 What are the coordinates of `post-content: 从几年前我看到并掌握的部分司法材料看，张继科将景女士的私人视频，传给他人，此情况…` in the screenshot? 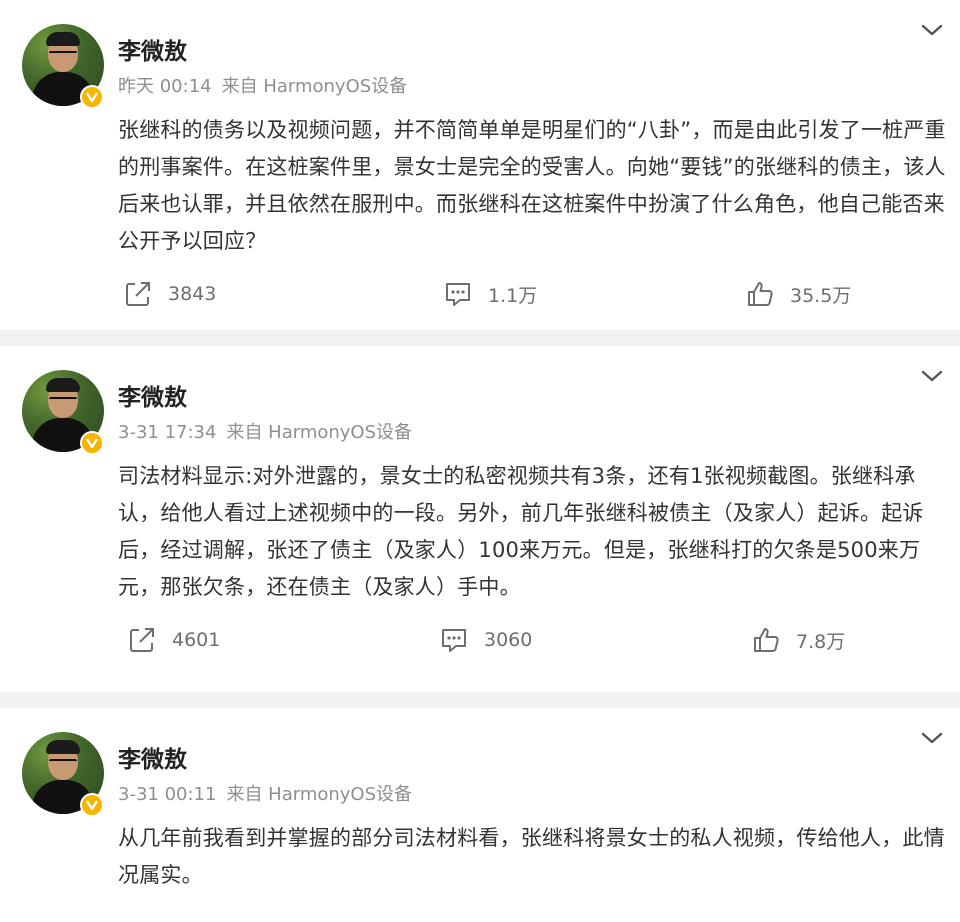 It's located at (531, 856).